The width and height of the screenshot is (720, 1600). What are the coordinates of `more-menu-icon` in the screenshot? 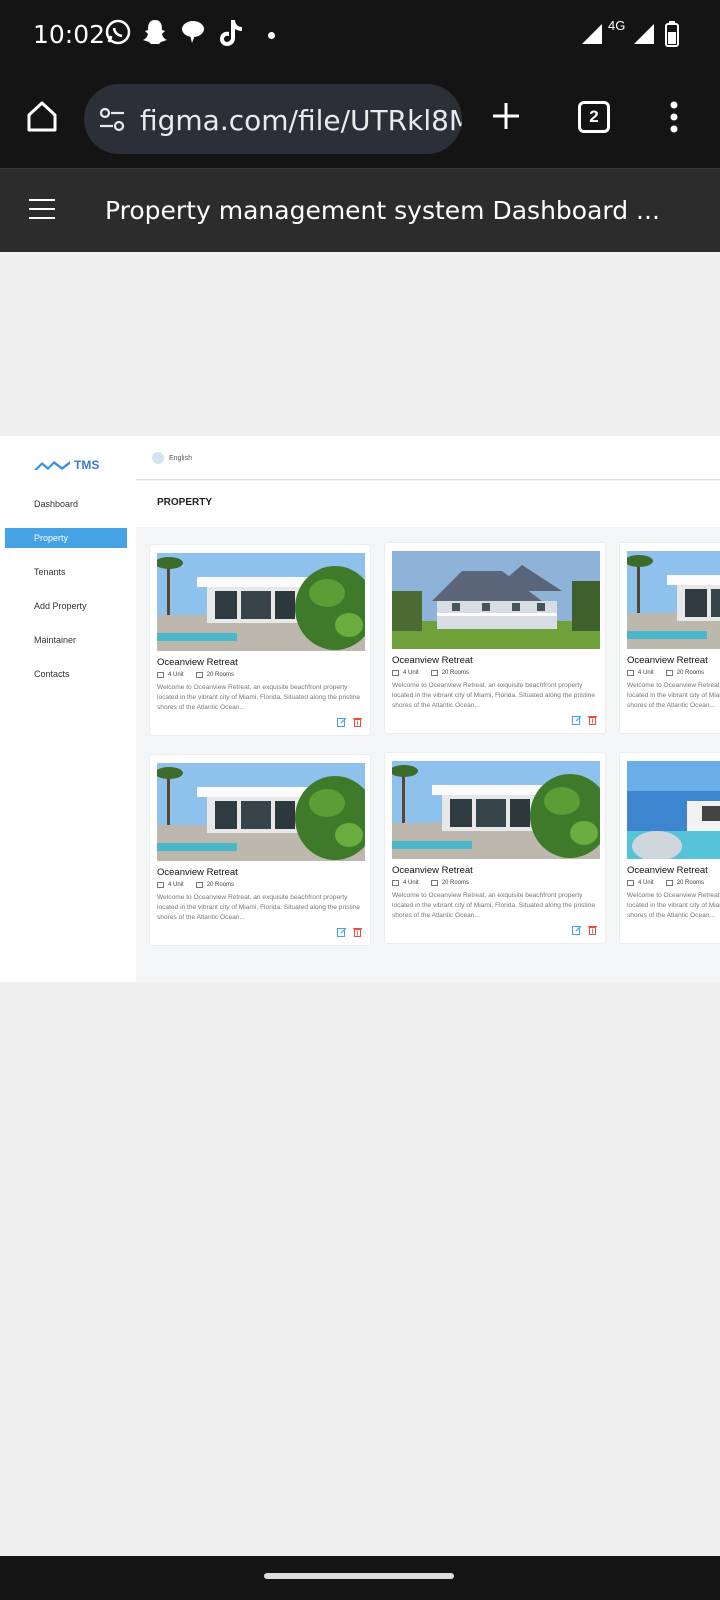 It's located at (674, 117).